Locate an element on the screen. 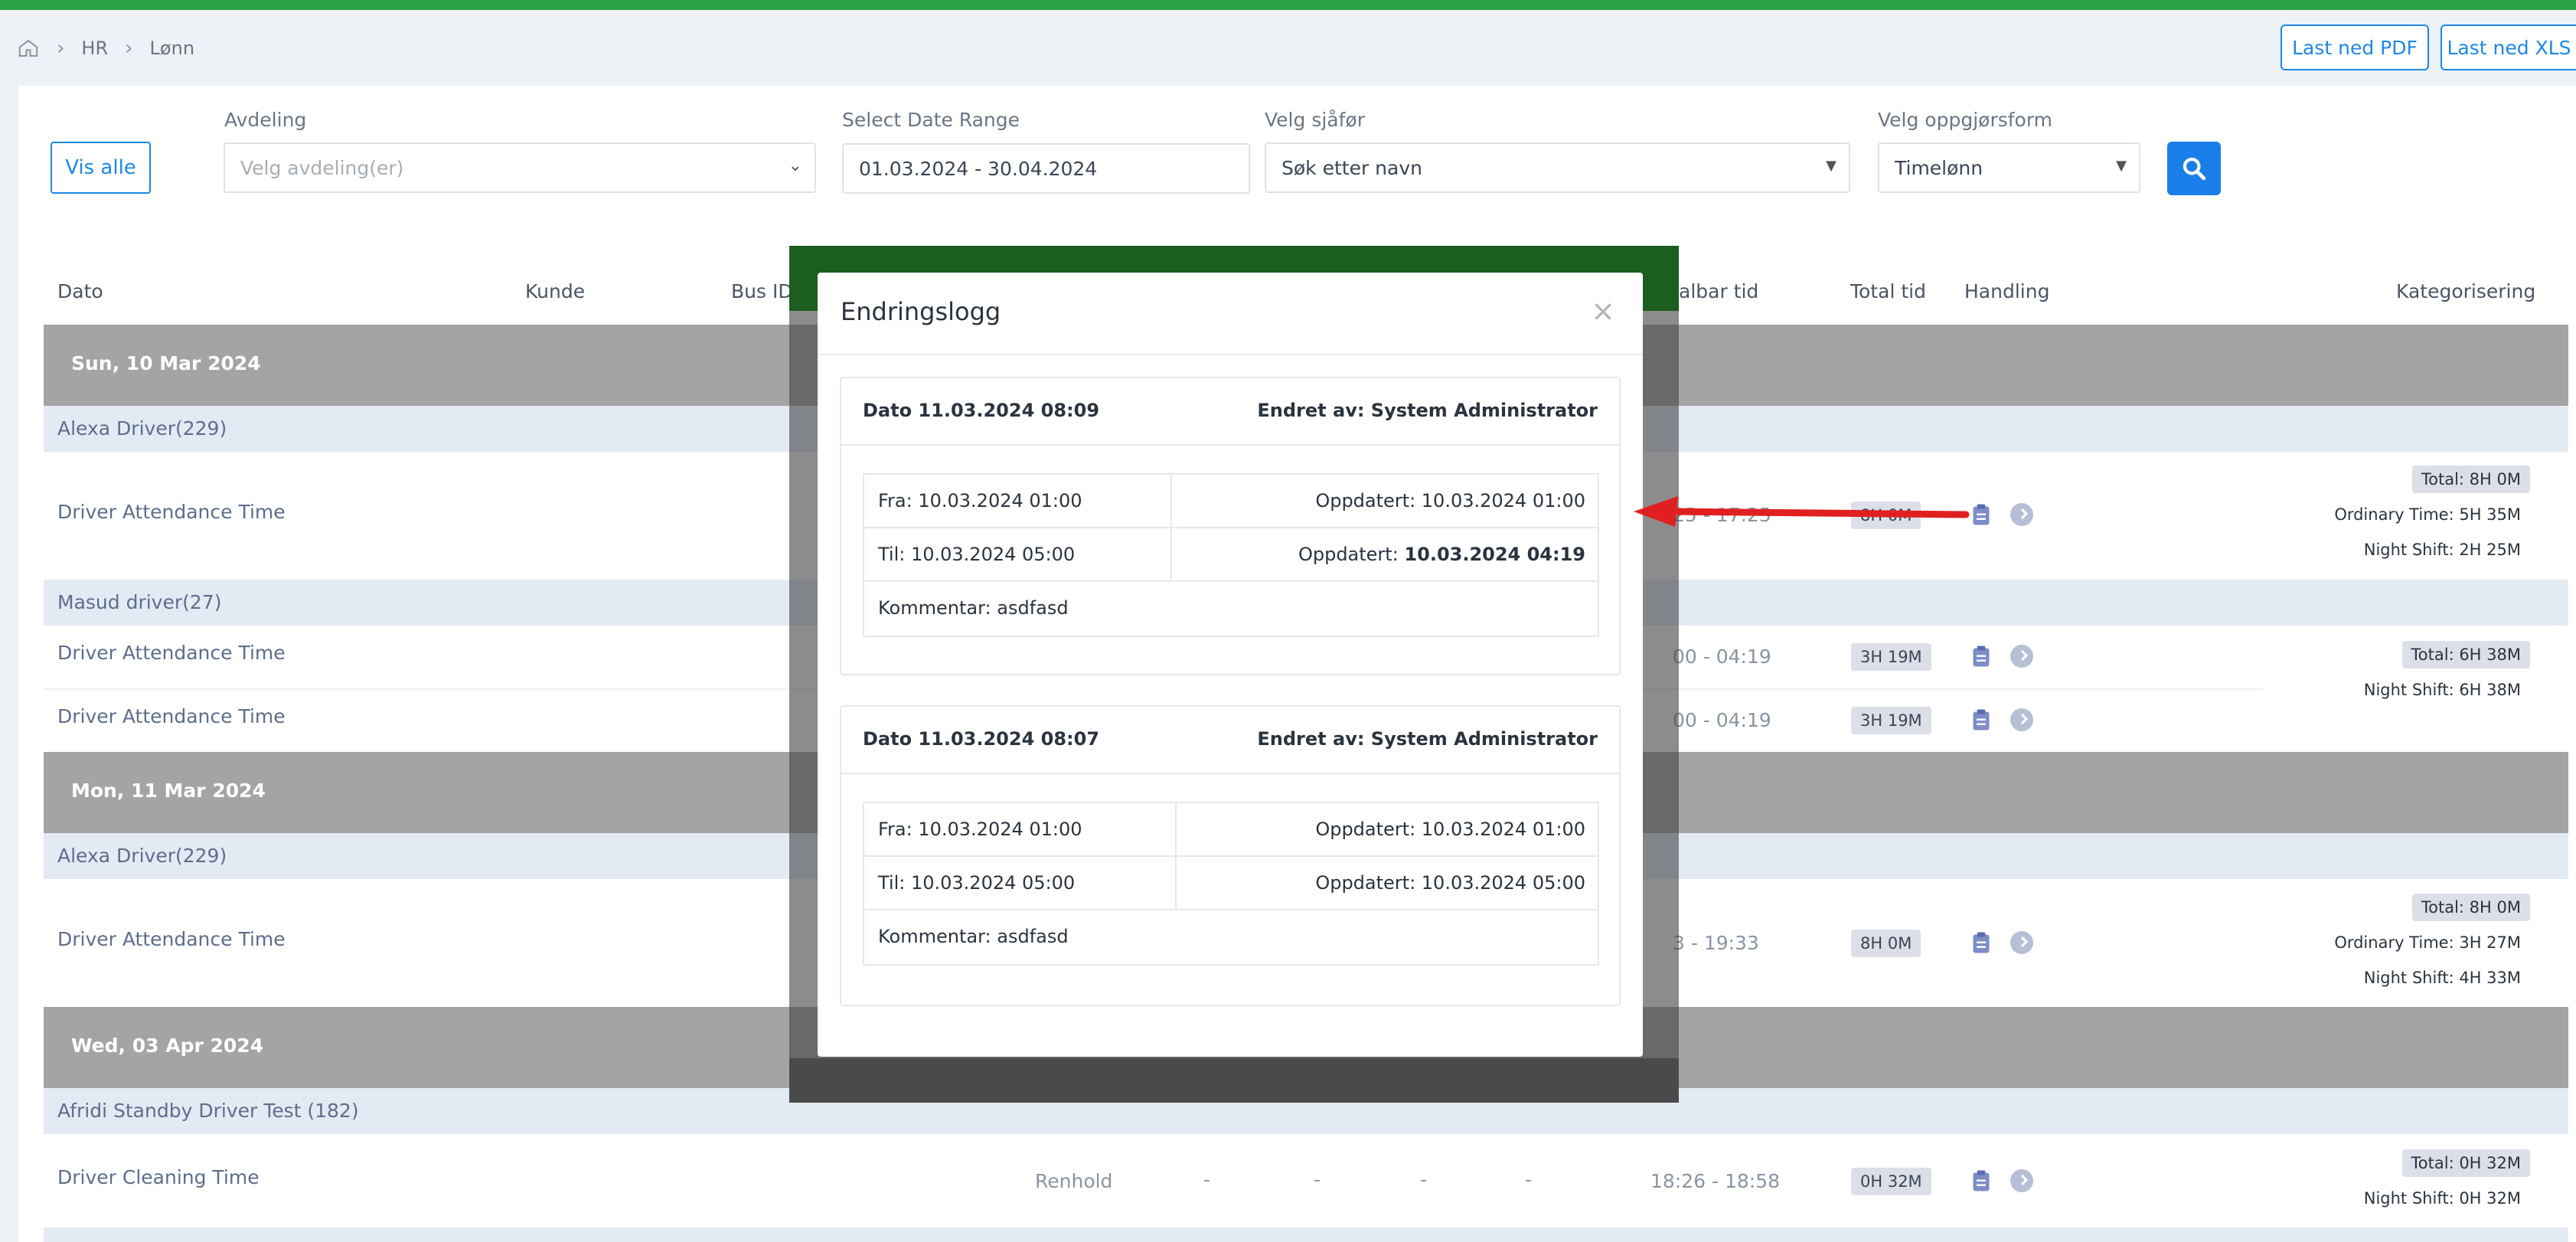 This screenshot has width=2576, height=1242. log-entry-date: Dato 11.03.2024 08:07 is located at coordinates (981, 739).